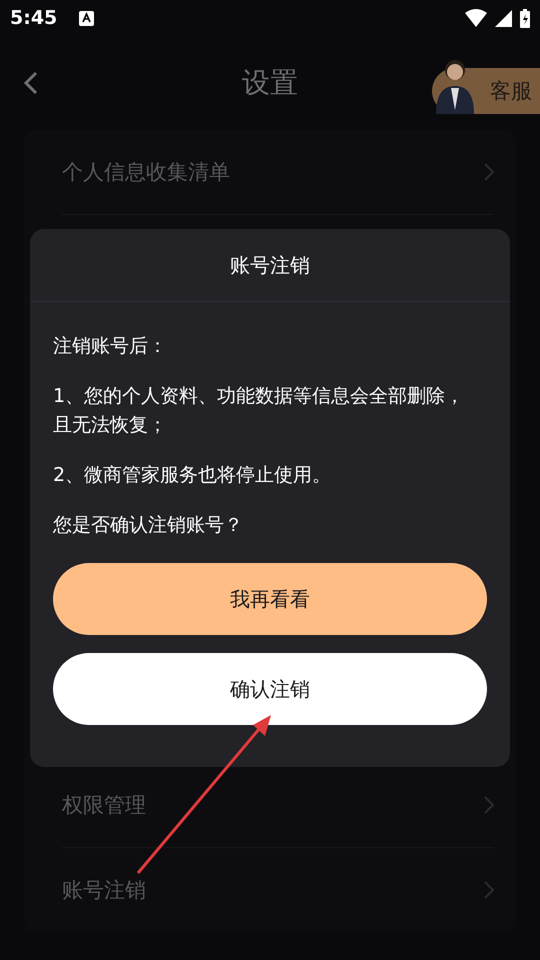 The width and height of the screenshot is (540, 960). What do you see at coordinates (270, 265) in the screenshot?
I see `dialog-title: 账号注销` at bounding box center [270, 265].